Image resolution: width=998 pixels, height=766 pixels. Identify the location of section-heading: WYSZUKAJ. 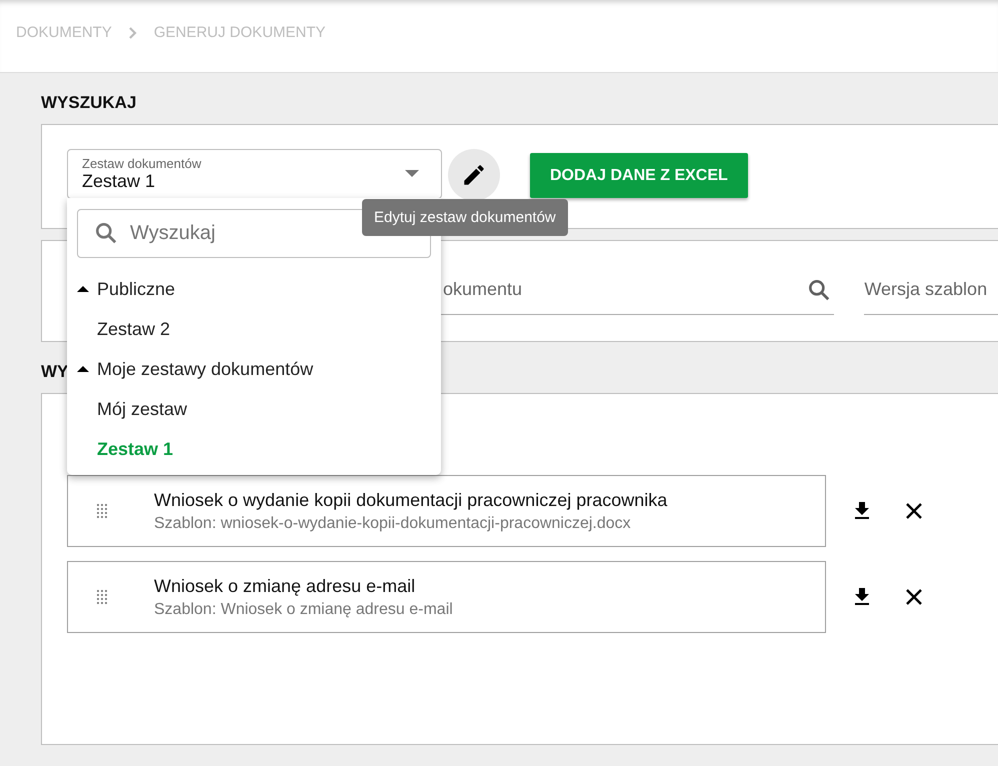
(88, 103).